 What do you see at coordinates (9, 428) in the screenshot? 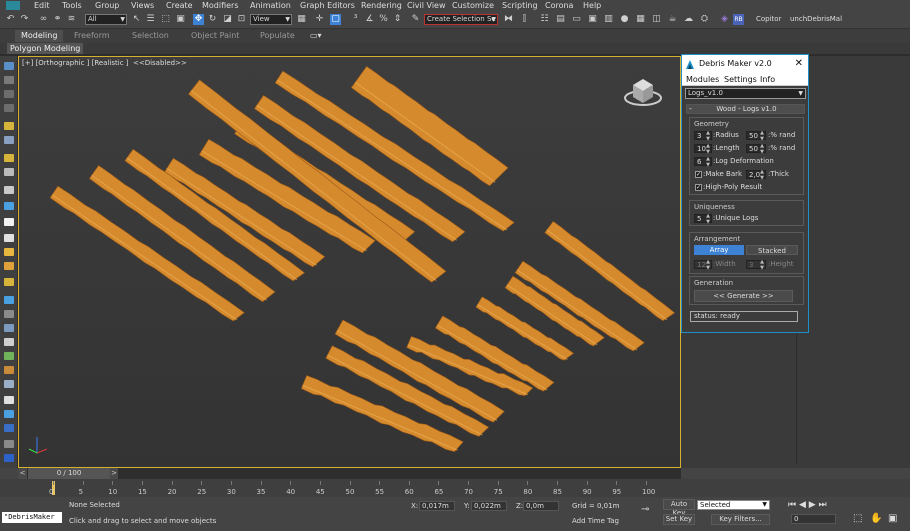
I see `render-icon` at bounding box center [9, 428].